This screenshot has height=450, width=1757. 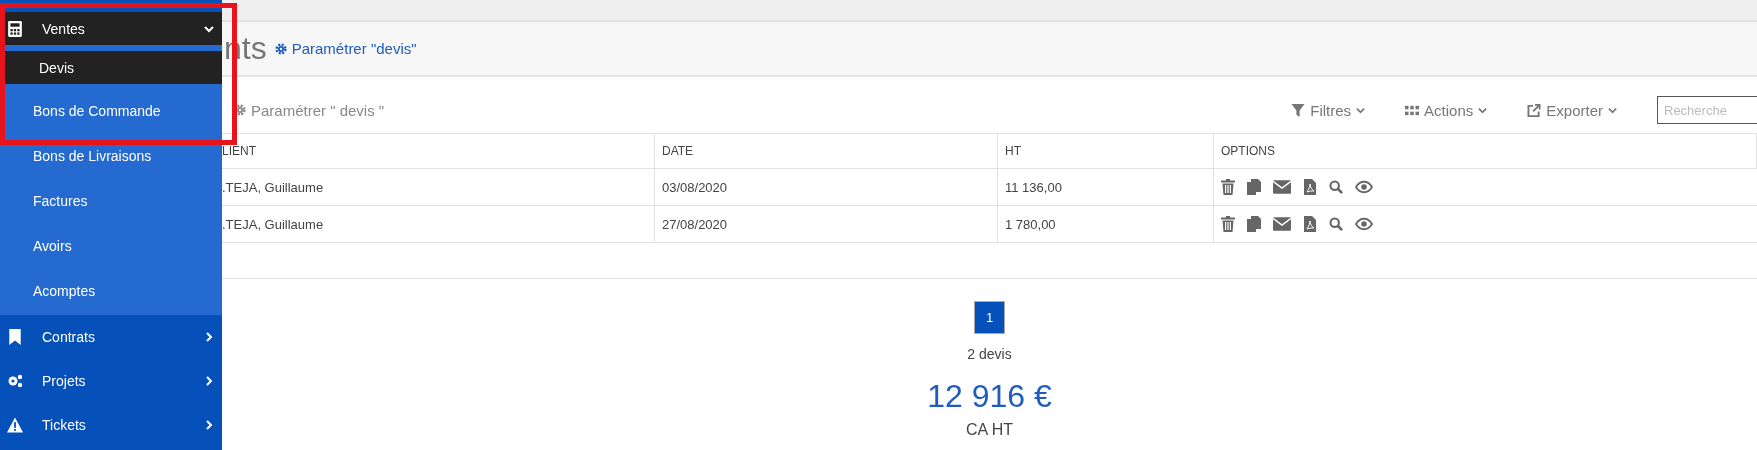 I want to click on column-header: LIENT, so click(x=438, y=151).